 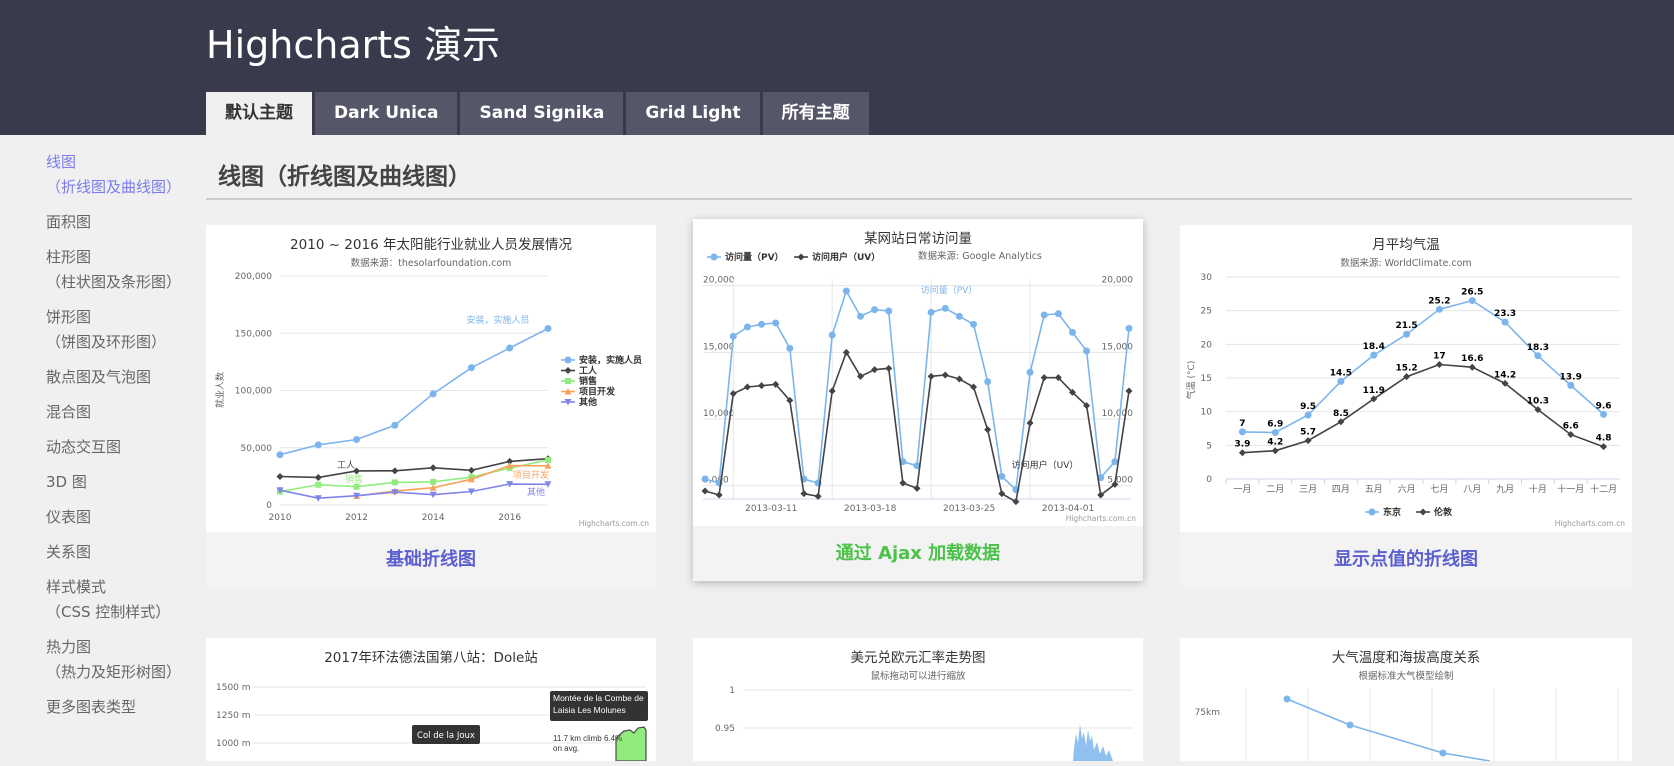 I want to click on sidebar-item-1: 面积图, so click(x=121, y=222).